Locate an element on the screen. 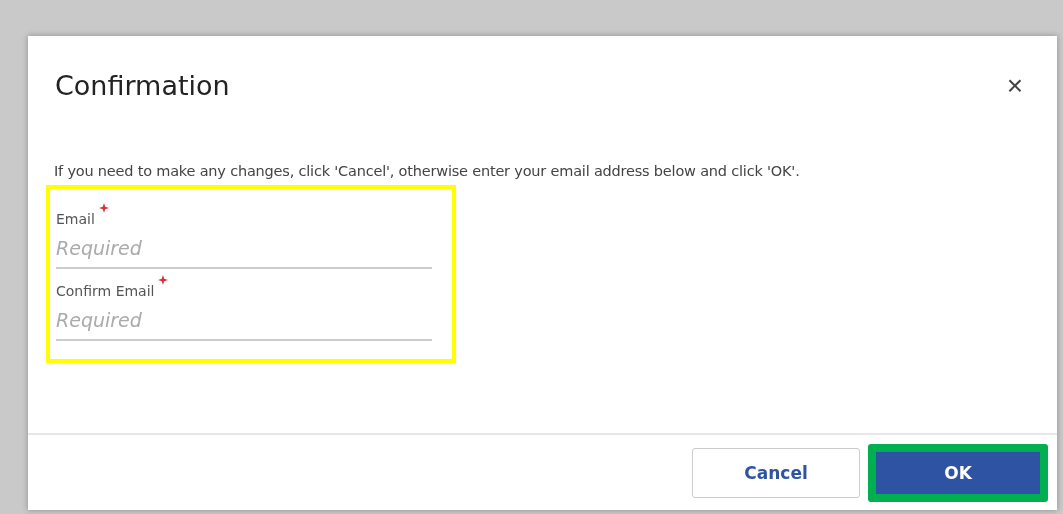 This screenshot has width=1063, height=514. instruction-text: If you need to make any changes, click 'Cancel', otherwise enter your email address below and click 'OK'. is located at coordinates (427, 171).